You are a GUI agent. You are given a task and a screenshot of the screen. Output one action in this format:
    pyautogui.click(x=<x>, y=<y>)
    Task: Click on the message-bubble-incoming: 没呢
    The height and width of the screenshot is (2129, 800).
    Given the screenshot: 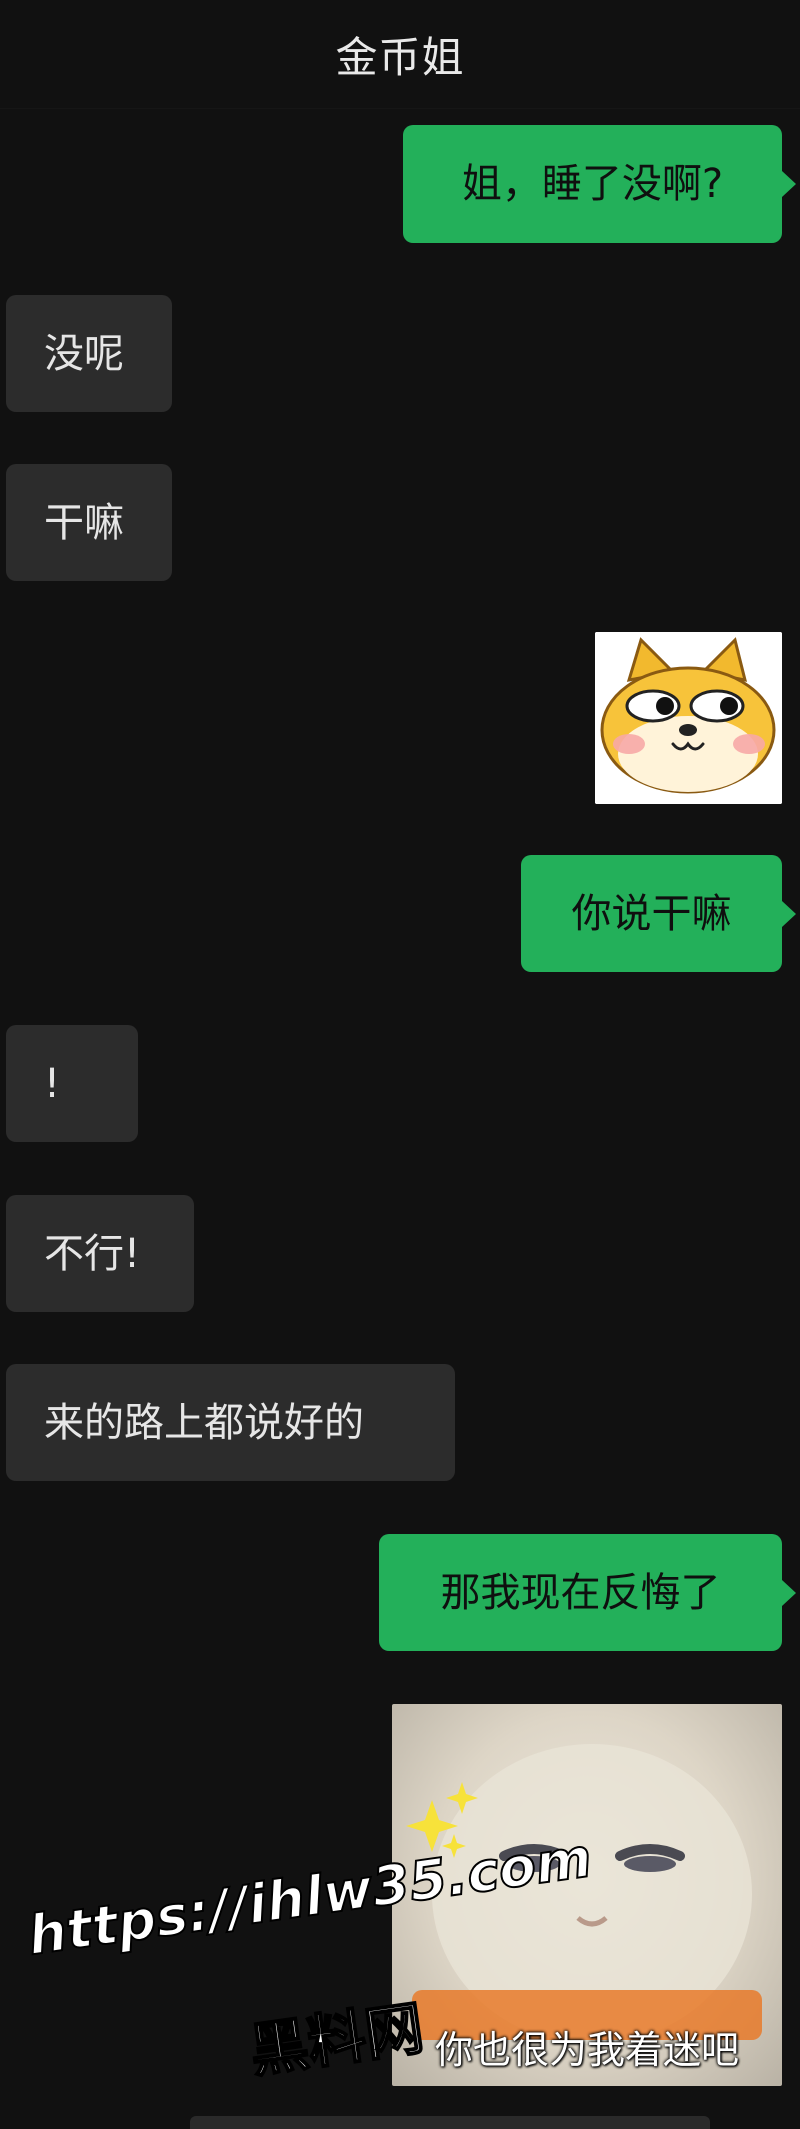 What is the action you would take?
    pyautogui.click(x=89, y=353)
    